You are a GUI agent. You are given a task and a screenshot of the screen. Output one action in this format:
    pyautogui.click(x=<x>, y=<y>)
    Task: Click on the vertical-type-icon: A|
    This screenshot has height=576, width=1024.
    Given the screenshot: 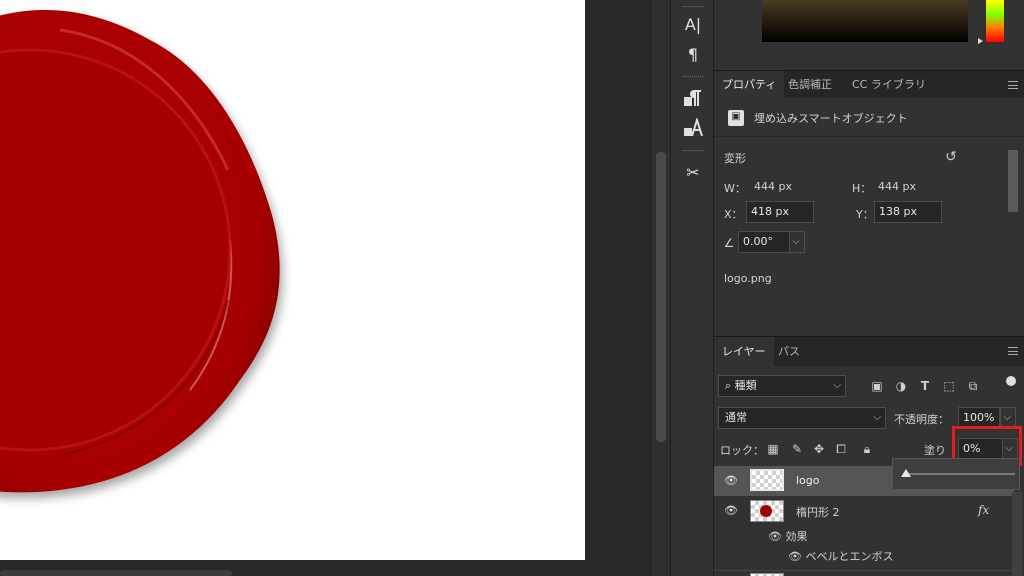 What is the action you would take?
    pyautogui.click(x=693, y=24)
    